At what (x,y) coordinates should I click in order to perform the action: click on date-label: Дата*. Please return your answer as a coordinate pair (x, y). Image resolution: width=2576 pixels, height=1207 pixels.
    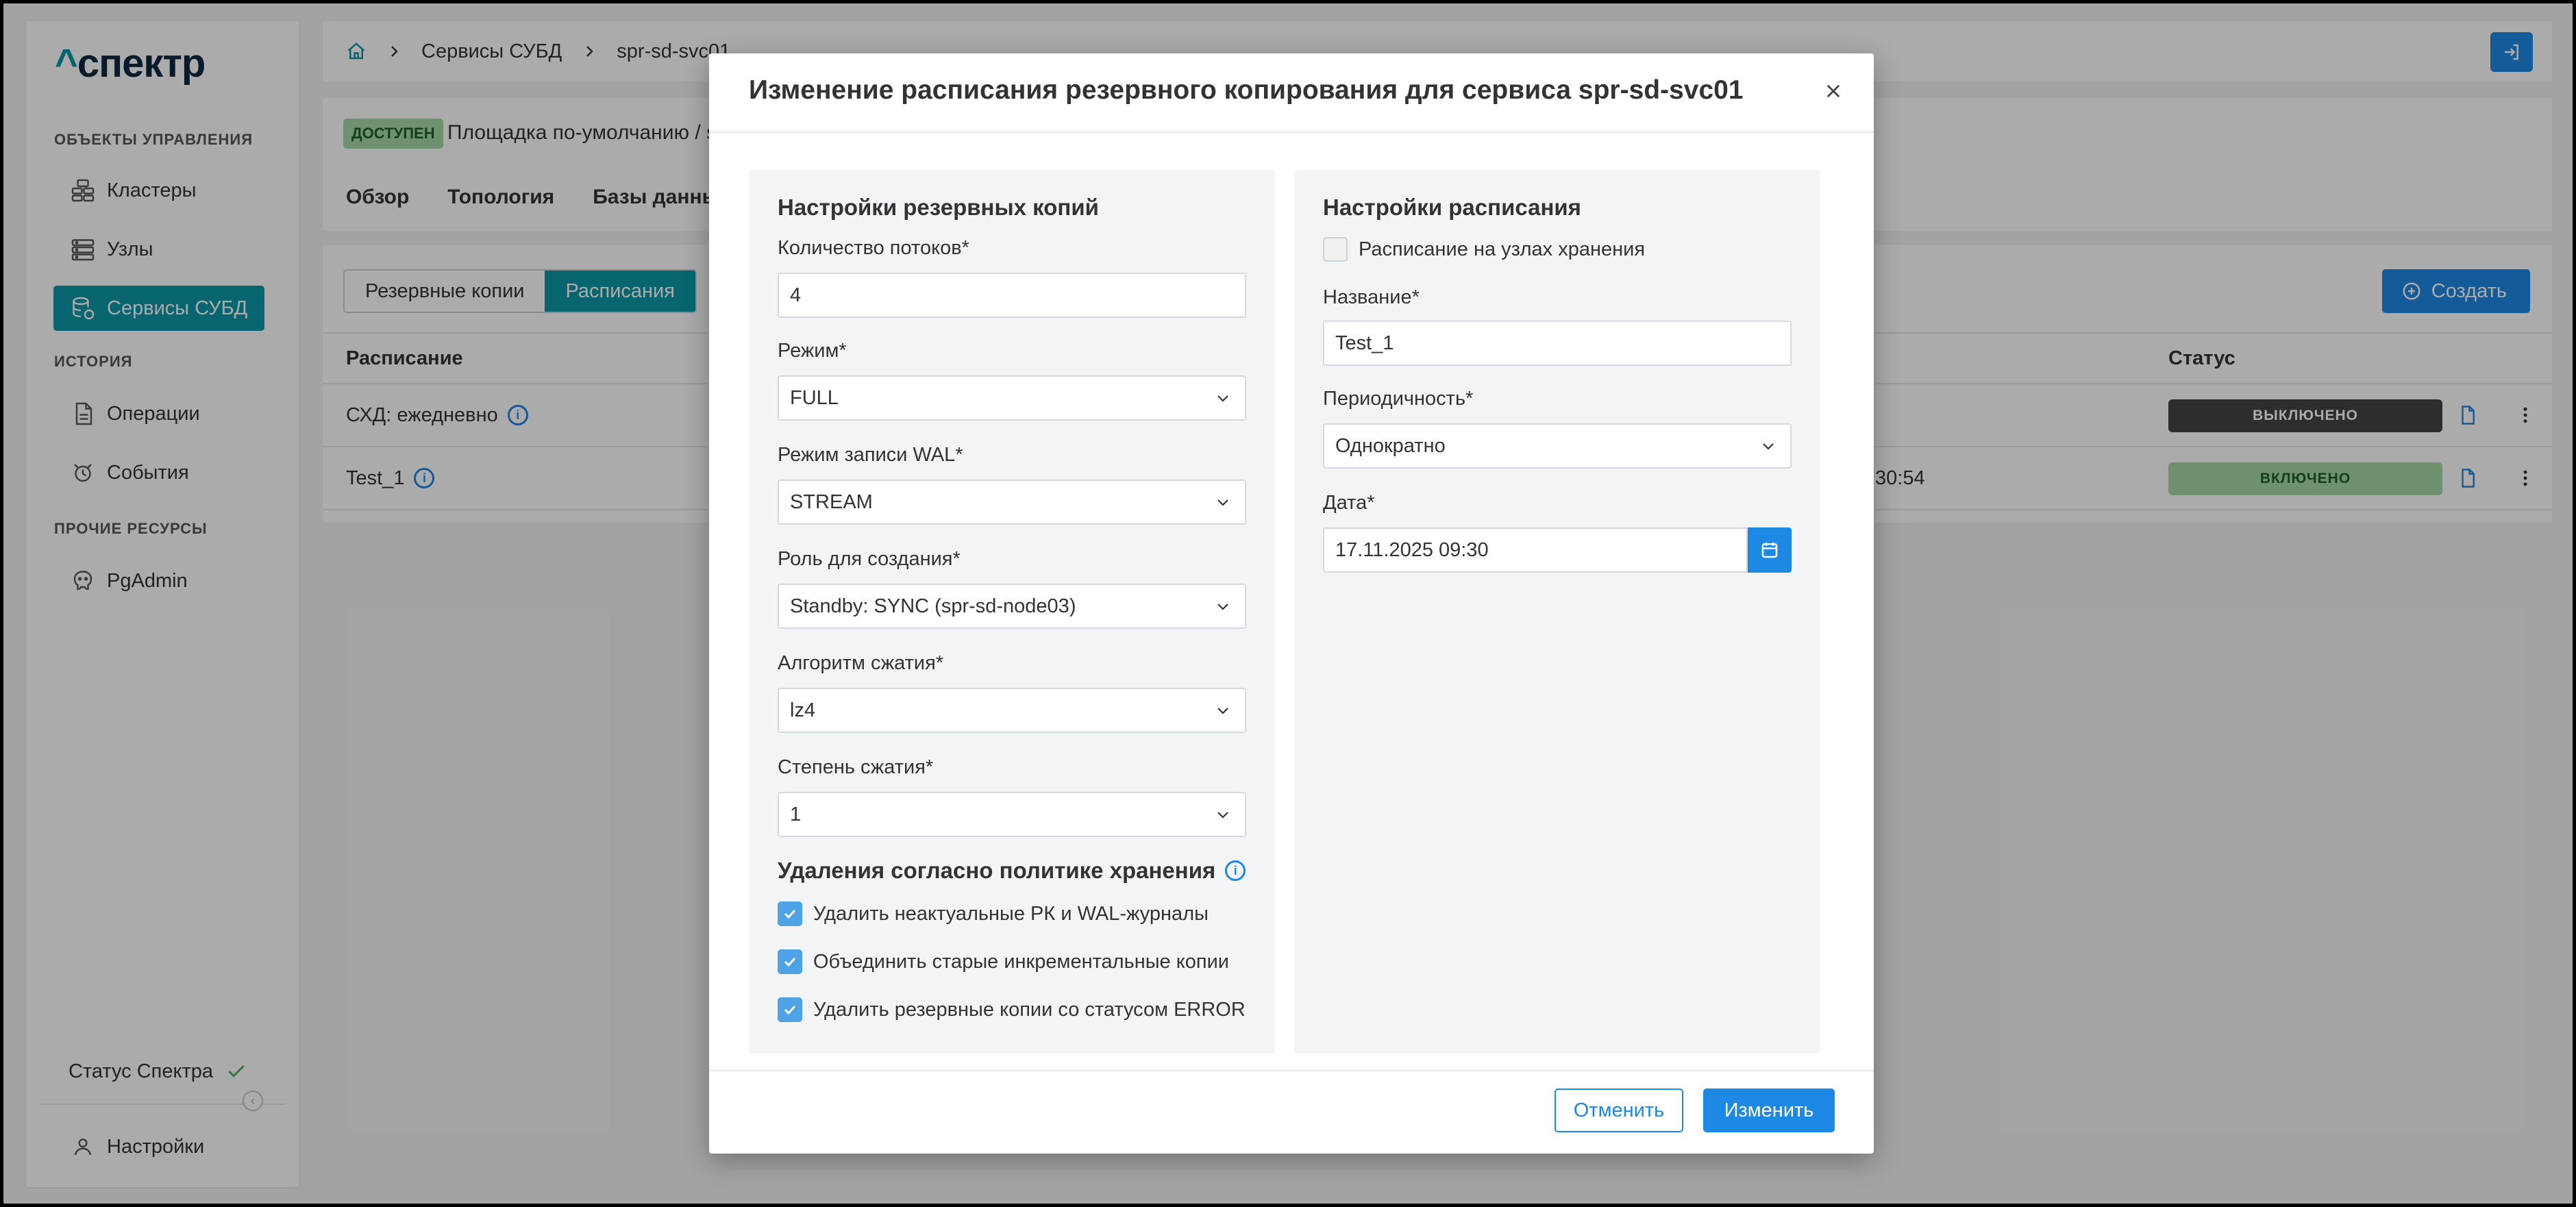
    Looking at the image, I should click on (1349, 503).